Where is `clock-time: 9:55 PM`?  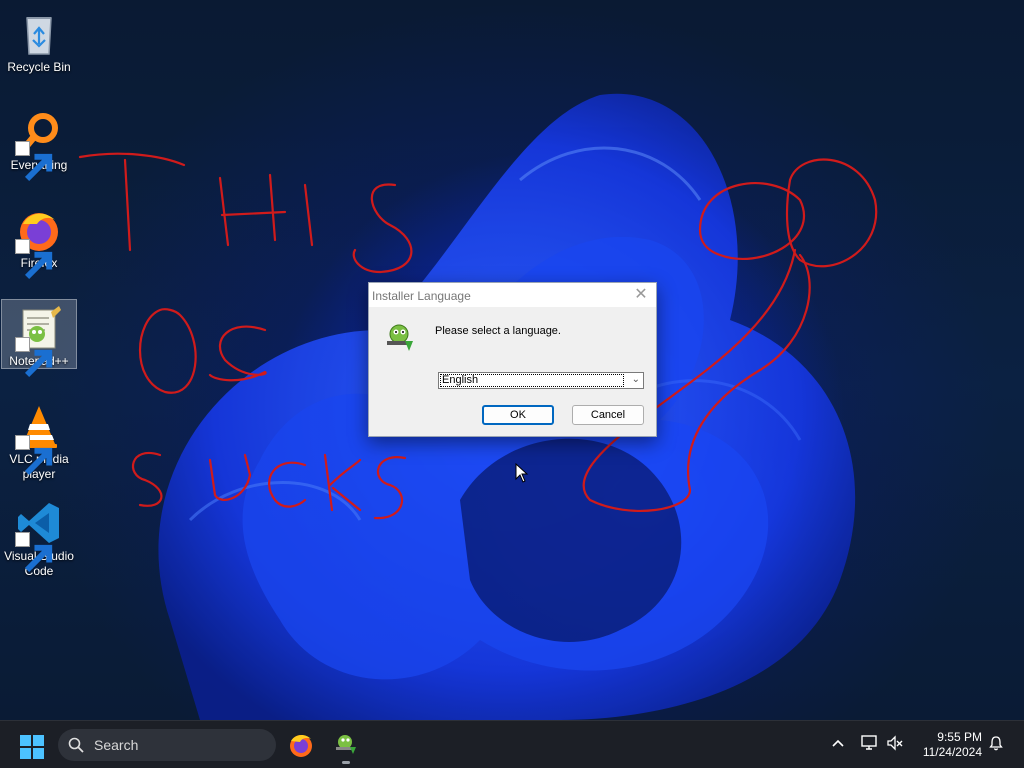 clock-time: 9:55 PM is located at coordinates (959, 737).